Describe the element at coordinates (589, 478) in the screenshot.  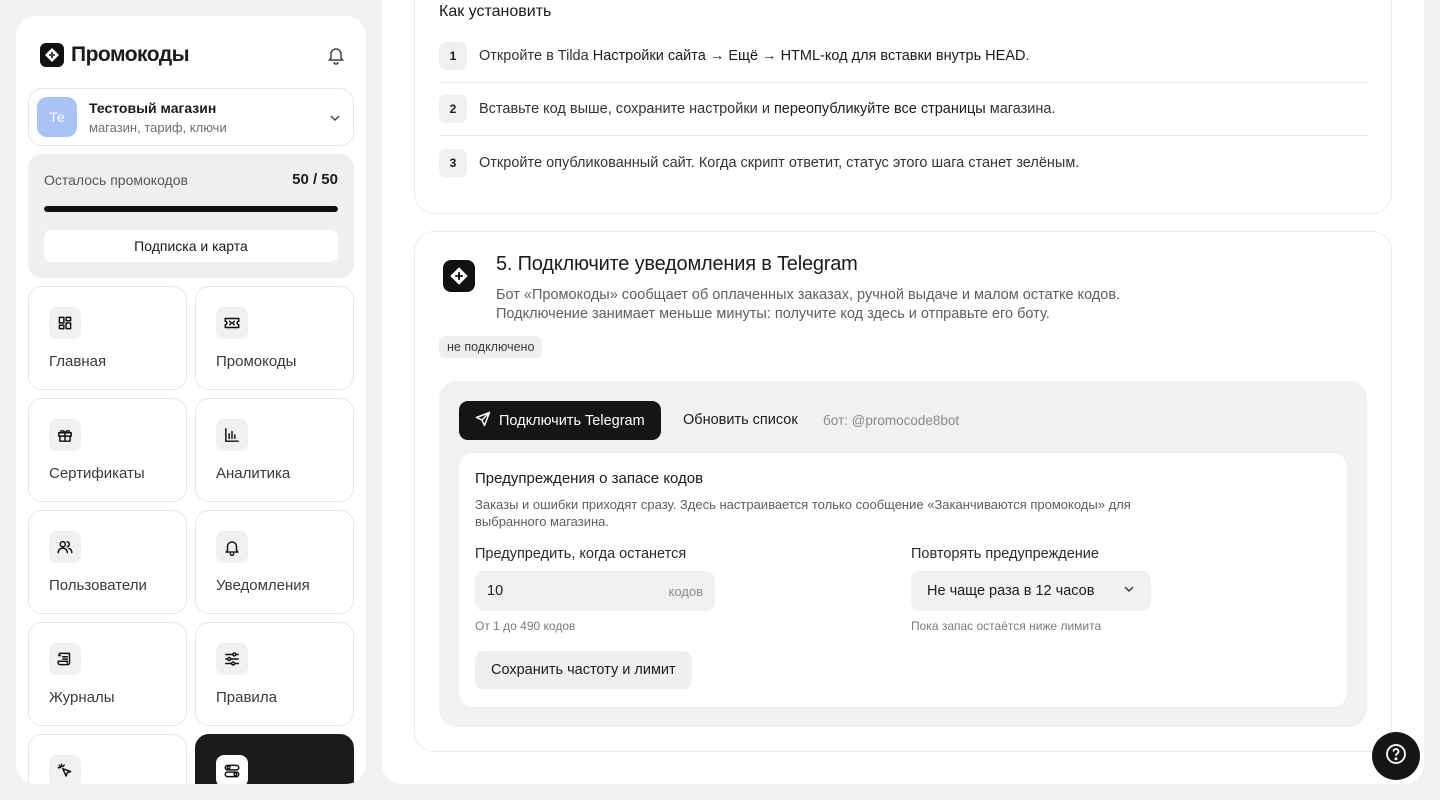
I see `warnings-title: Предупреждения о запасе кодов` at that location.